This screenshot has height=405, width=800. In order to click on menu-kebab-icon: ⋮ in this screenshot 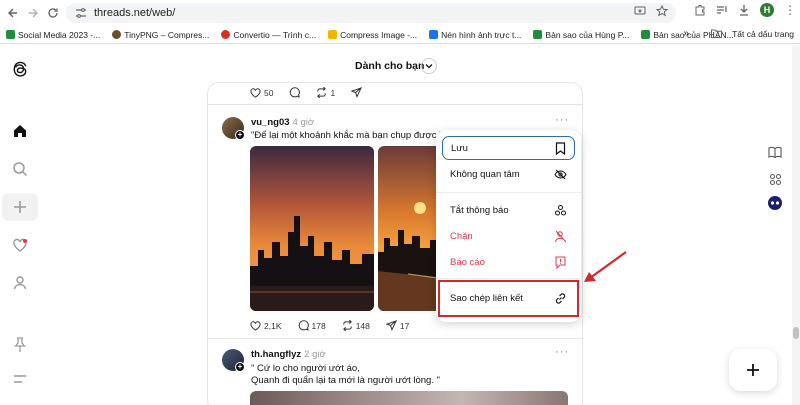, I will do `click(790, 10)`.